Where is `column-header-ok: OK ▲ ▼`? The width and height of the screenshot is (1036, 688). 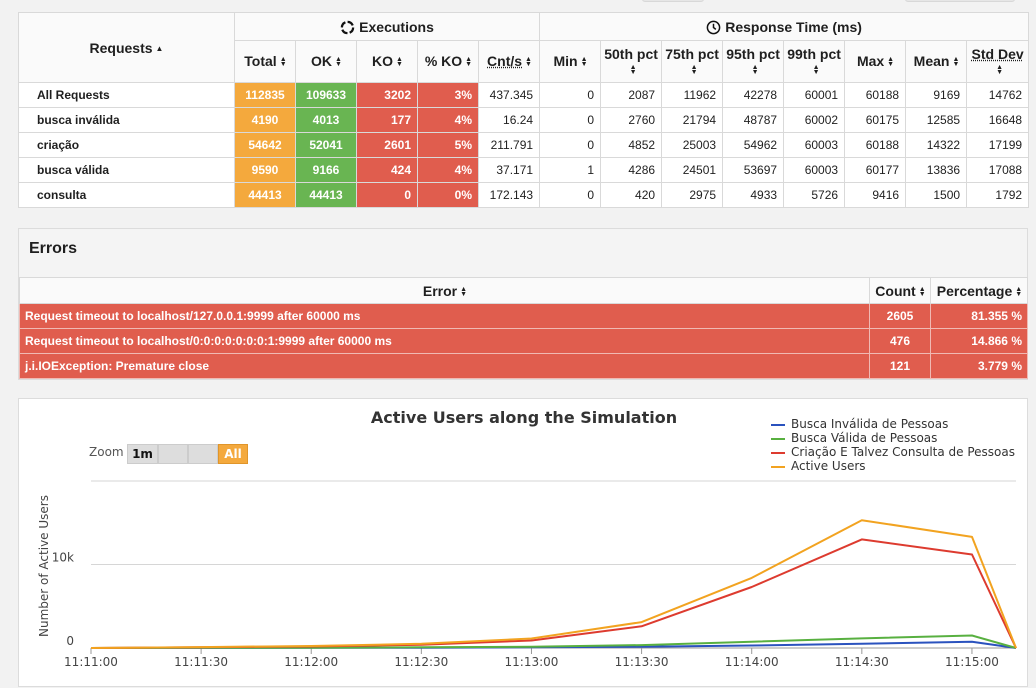 column-header-ok: OK ▲ ▼ is located at coordinates (326, 61).